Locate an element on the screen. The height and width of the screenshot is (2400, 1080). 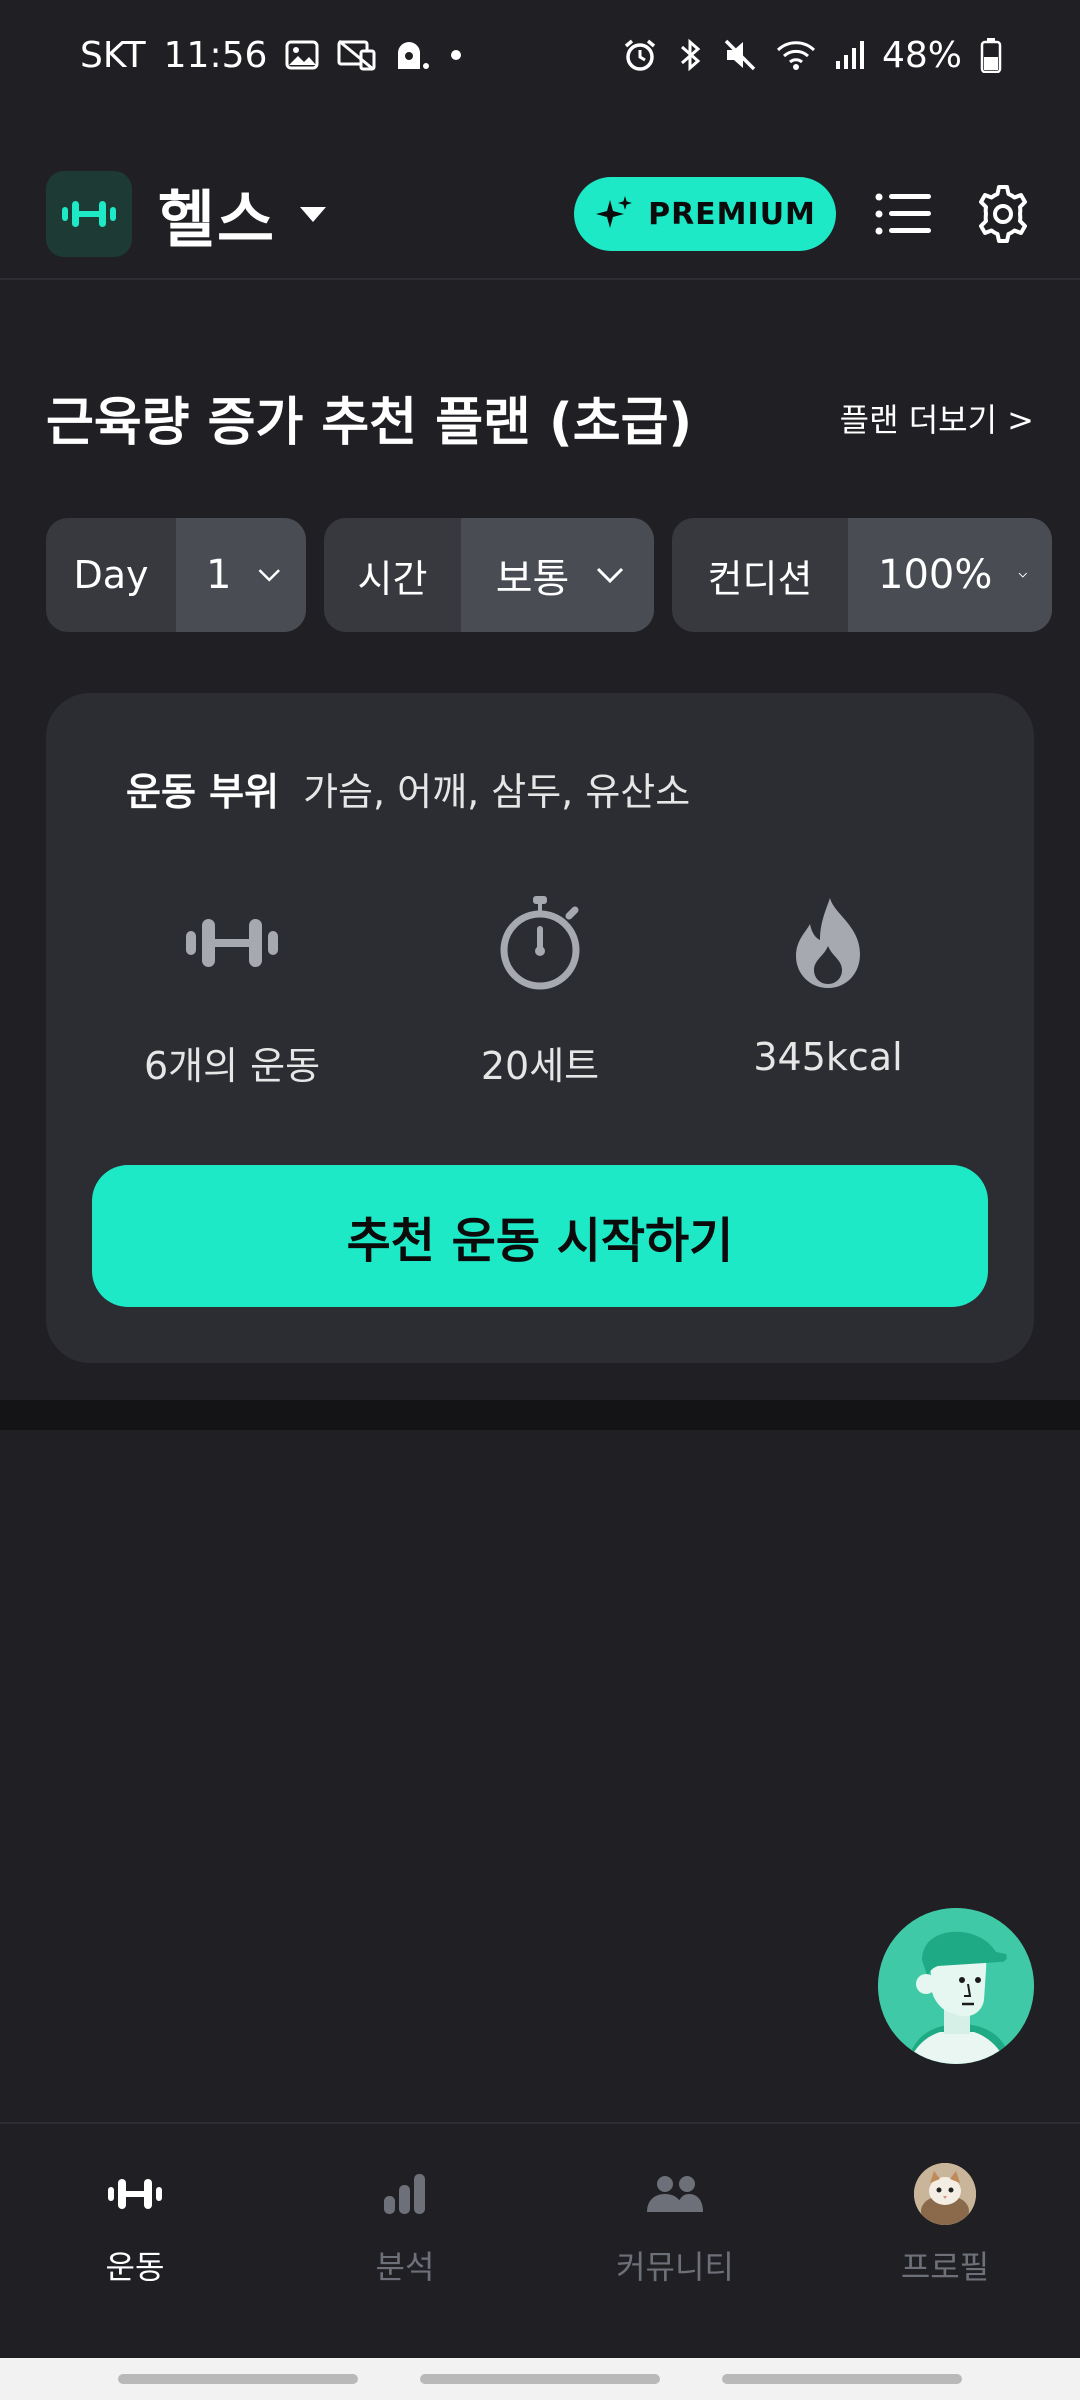
nav-label: 분석 is located at coordinates (405, 2267).